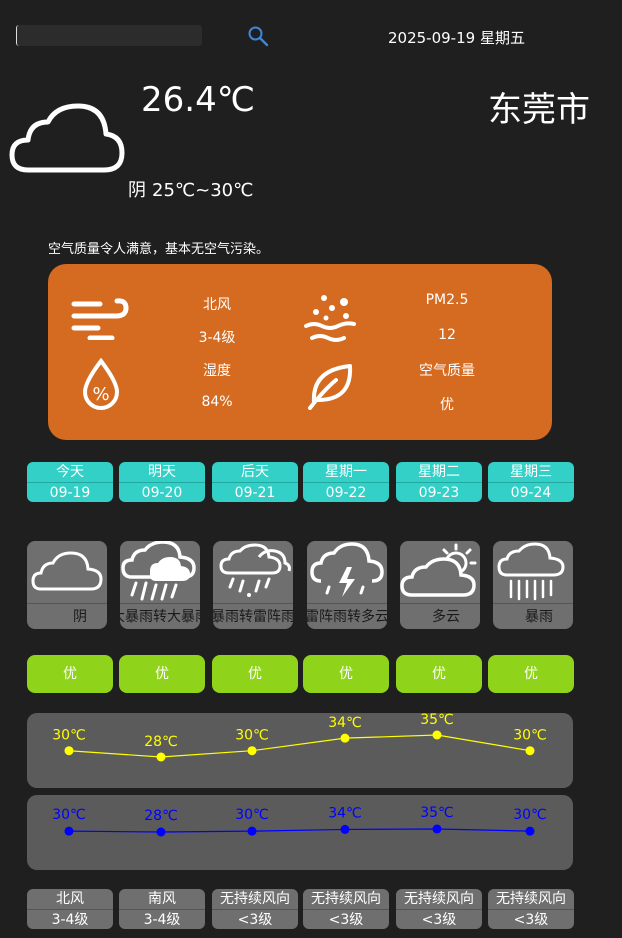 The width and height of the screenshot is (622, 938). What do you see at coordinates (159, 249) in the screenshot?
I see `air-quality-note: 空气质量令人满意，基本无空气污染。` at bounding box center [159, 249].